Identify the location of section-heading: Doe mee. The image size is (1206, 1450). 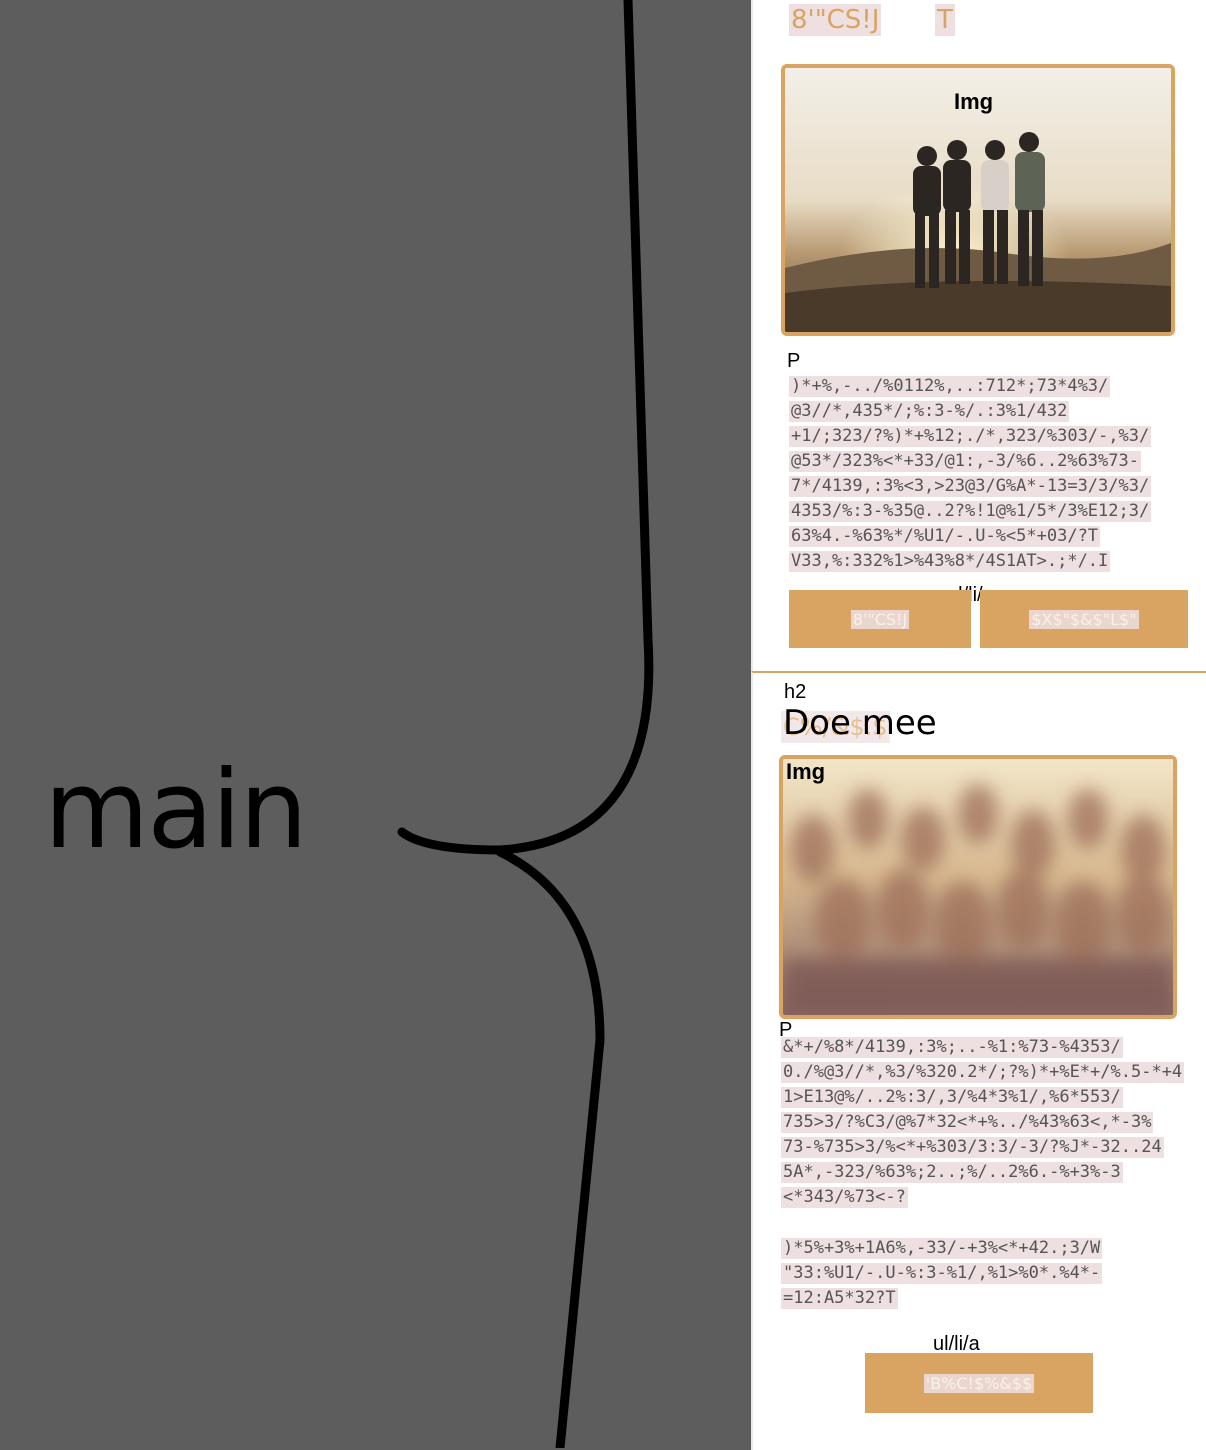
(860, 723).